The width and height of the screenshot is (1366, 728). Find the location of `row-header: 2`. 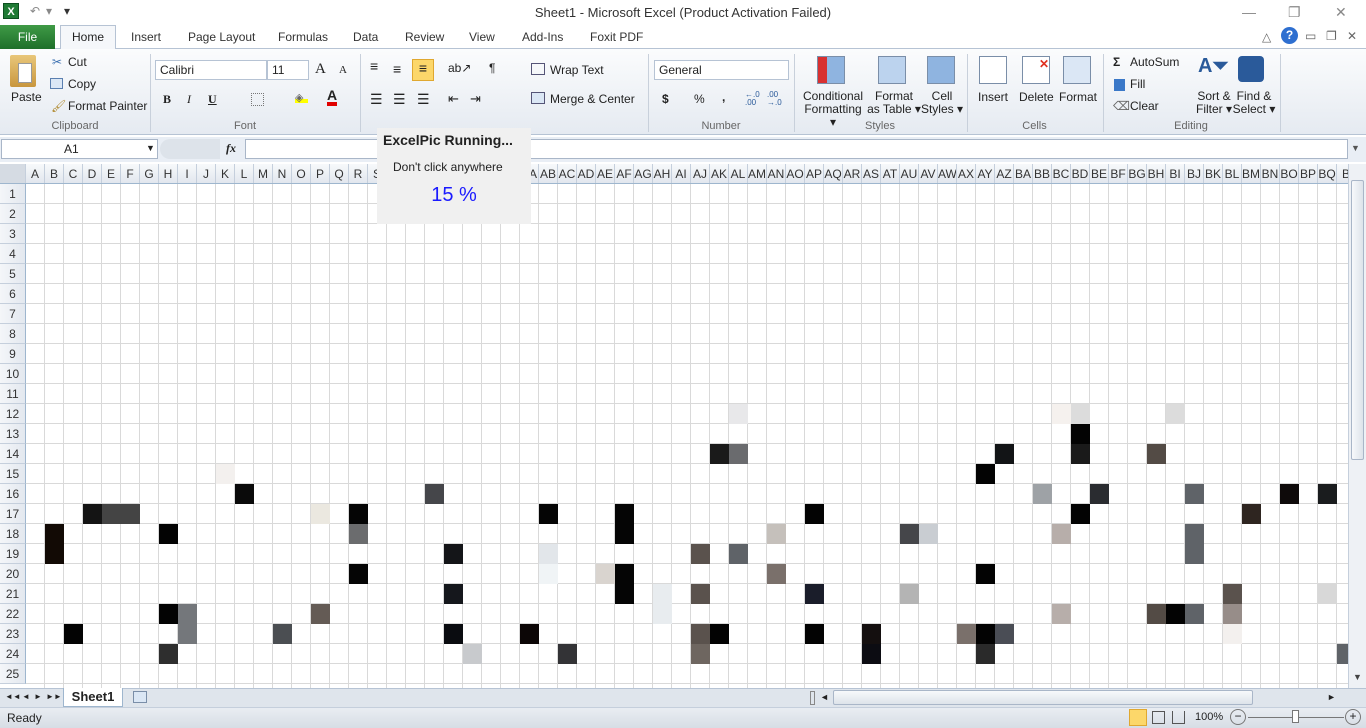

row-header: 2 is located at coordinates (13, 214).